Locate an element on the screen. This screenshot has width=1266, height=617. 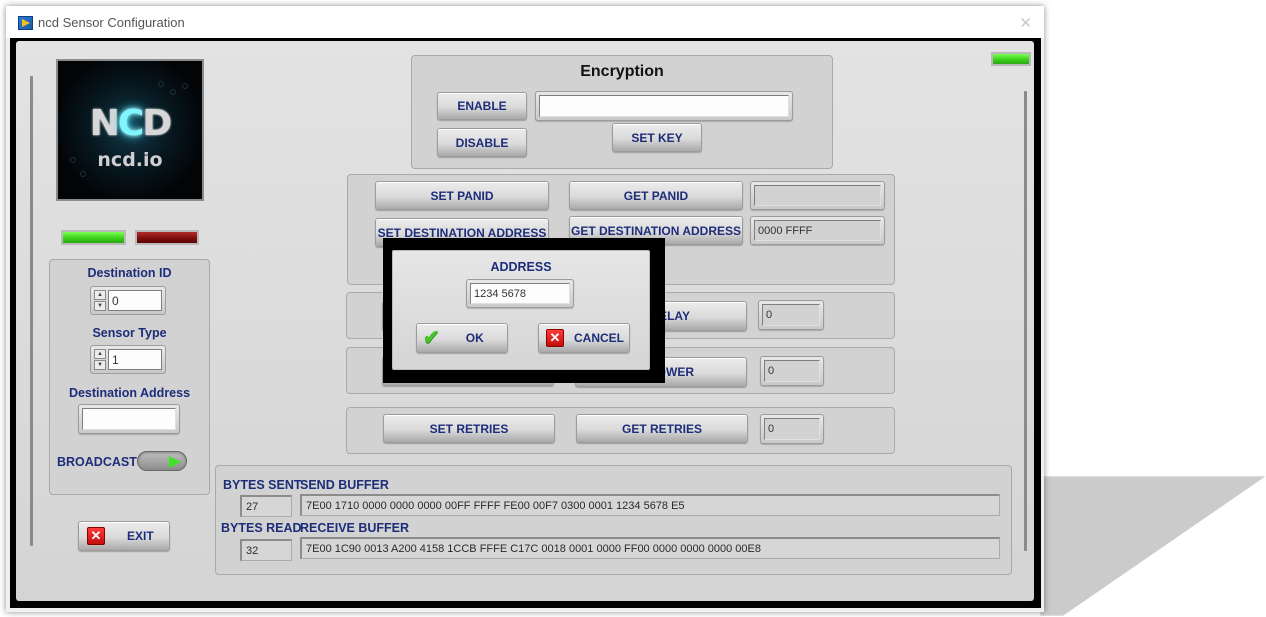
destination-address-display: 0000 FFFF is located at coordinates (817, 230).